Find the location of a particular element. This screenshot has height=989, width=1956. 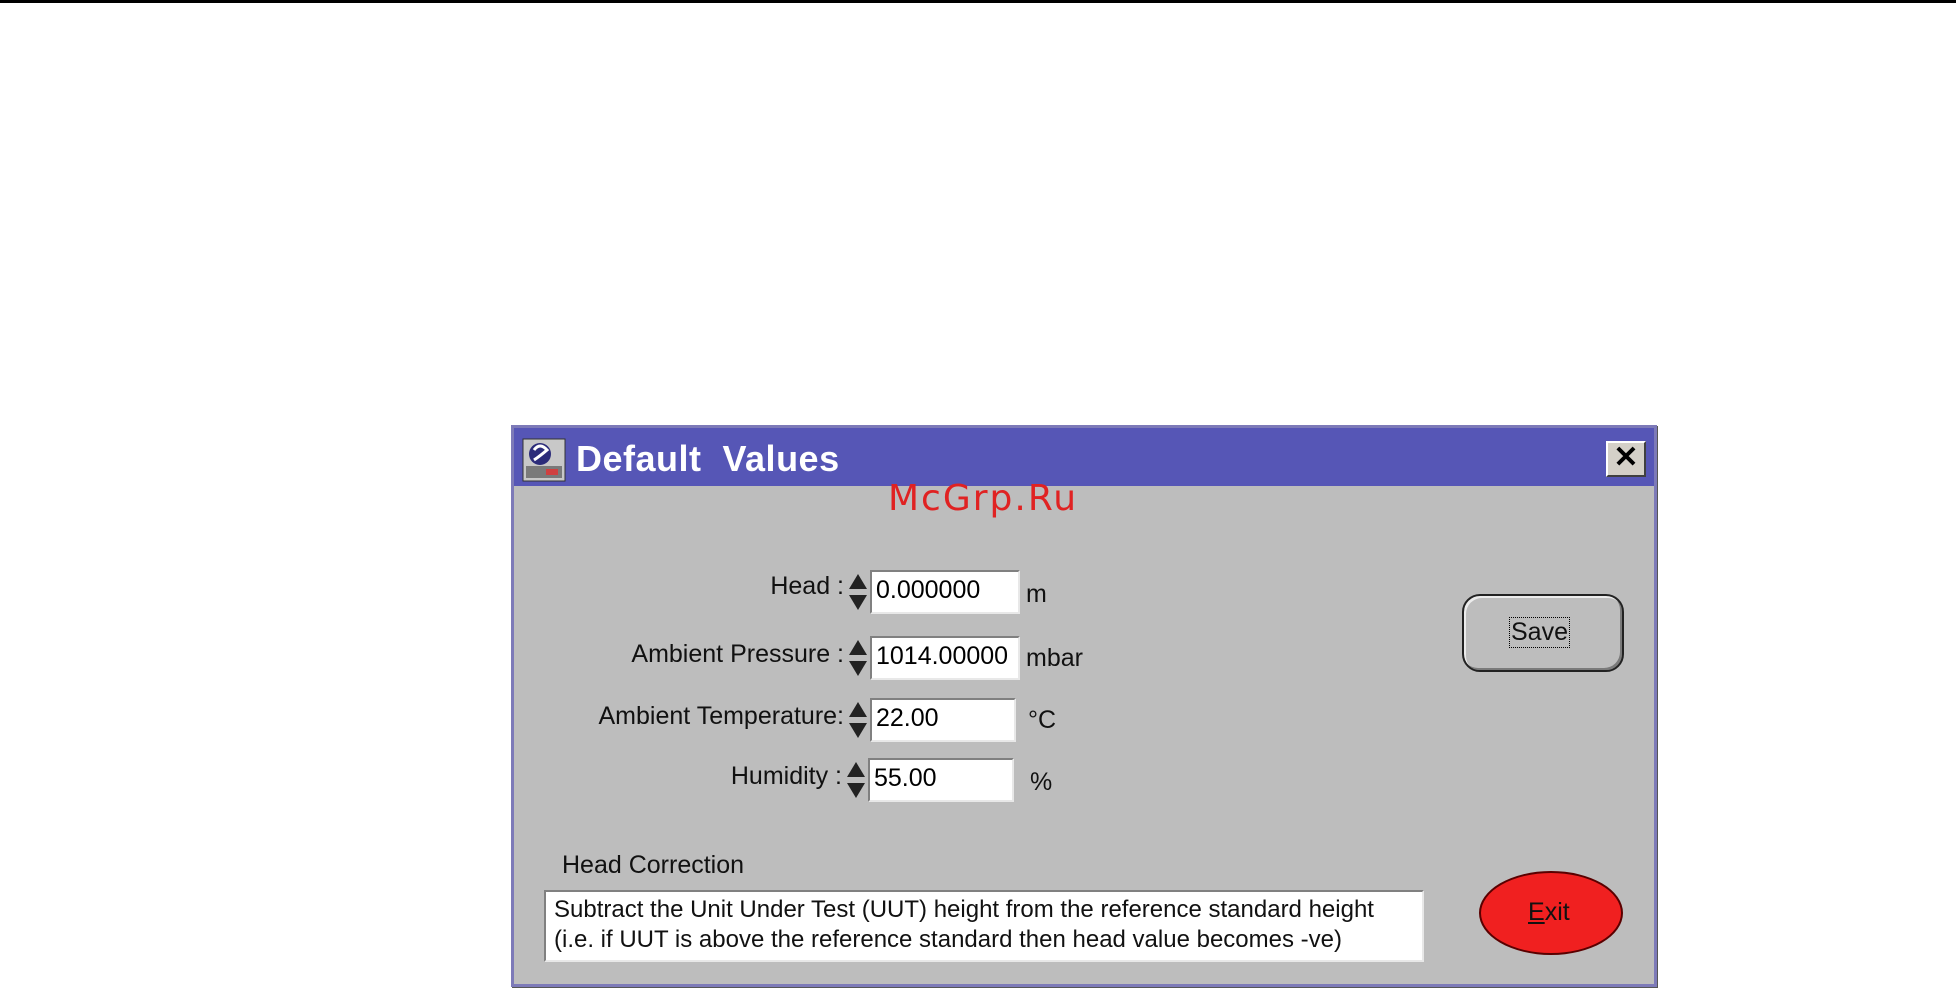

exit-label-rest: xit is located at coordinates (1557, 912).